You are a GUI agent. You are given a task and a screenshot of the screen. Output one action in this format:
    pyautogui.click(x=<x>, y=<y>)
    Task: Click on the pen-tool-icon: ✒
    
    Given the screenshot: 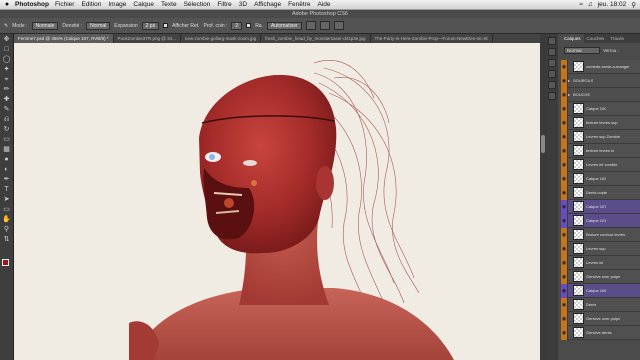 What is the action you would take?
    pyautogui.click(x=7, y=180)
    